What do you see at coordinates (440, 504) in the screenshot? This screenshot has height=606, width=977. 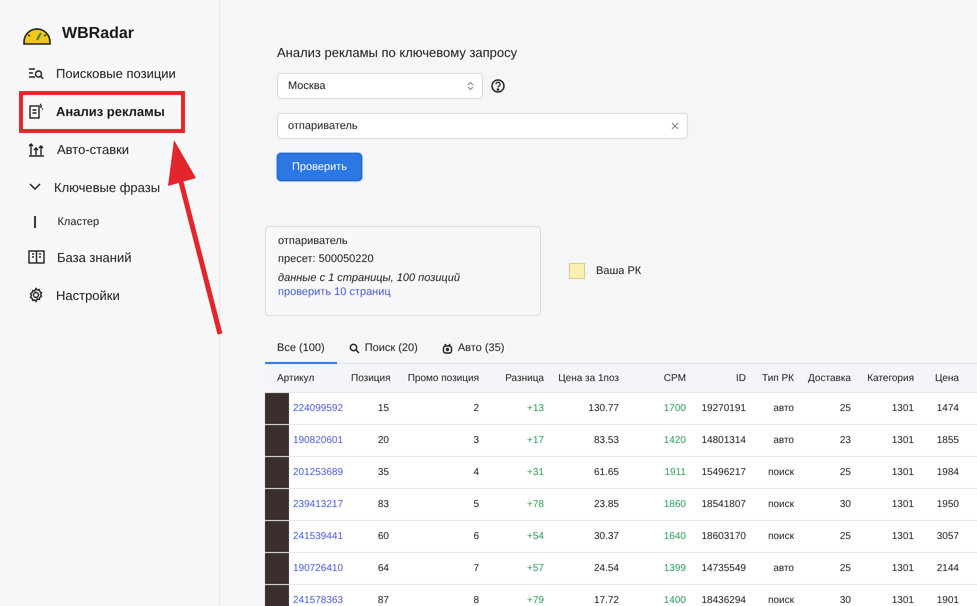 I see `table-cell: 5` at bounding box center [440, 504].